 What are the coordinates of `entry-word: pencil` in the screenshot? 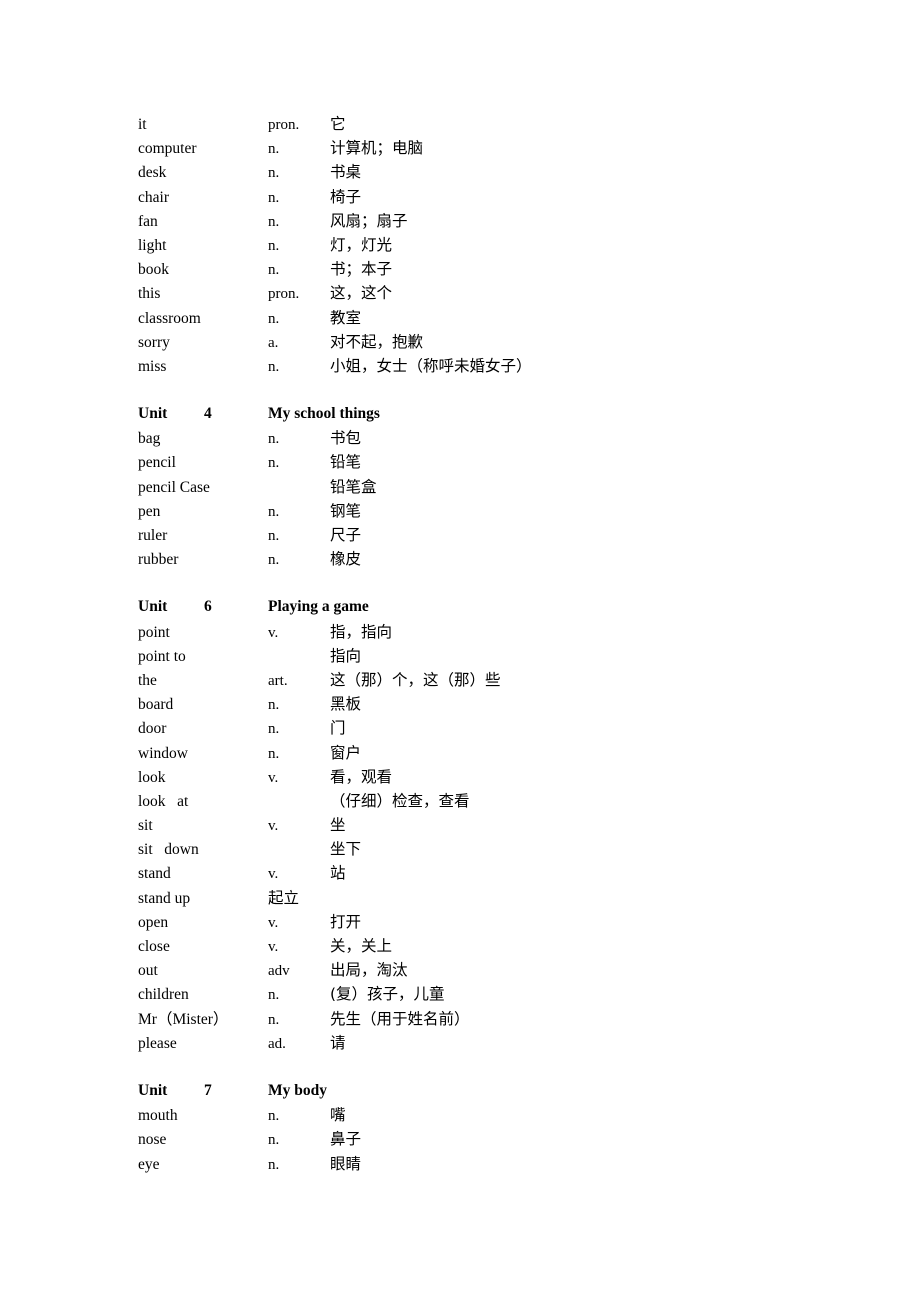 It's located at (157, 463).